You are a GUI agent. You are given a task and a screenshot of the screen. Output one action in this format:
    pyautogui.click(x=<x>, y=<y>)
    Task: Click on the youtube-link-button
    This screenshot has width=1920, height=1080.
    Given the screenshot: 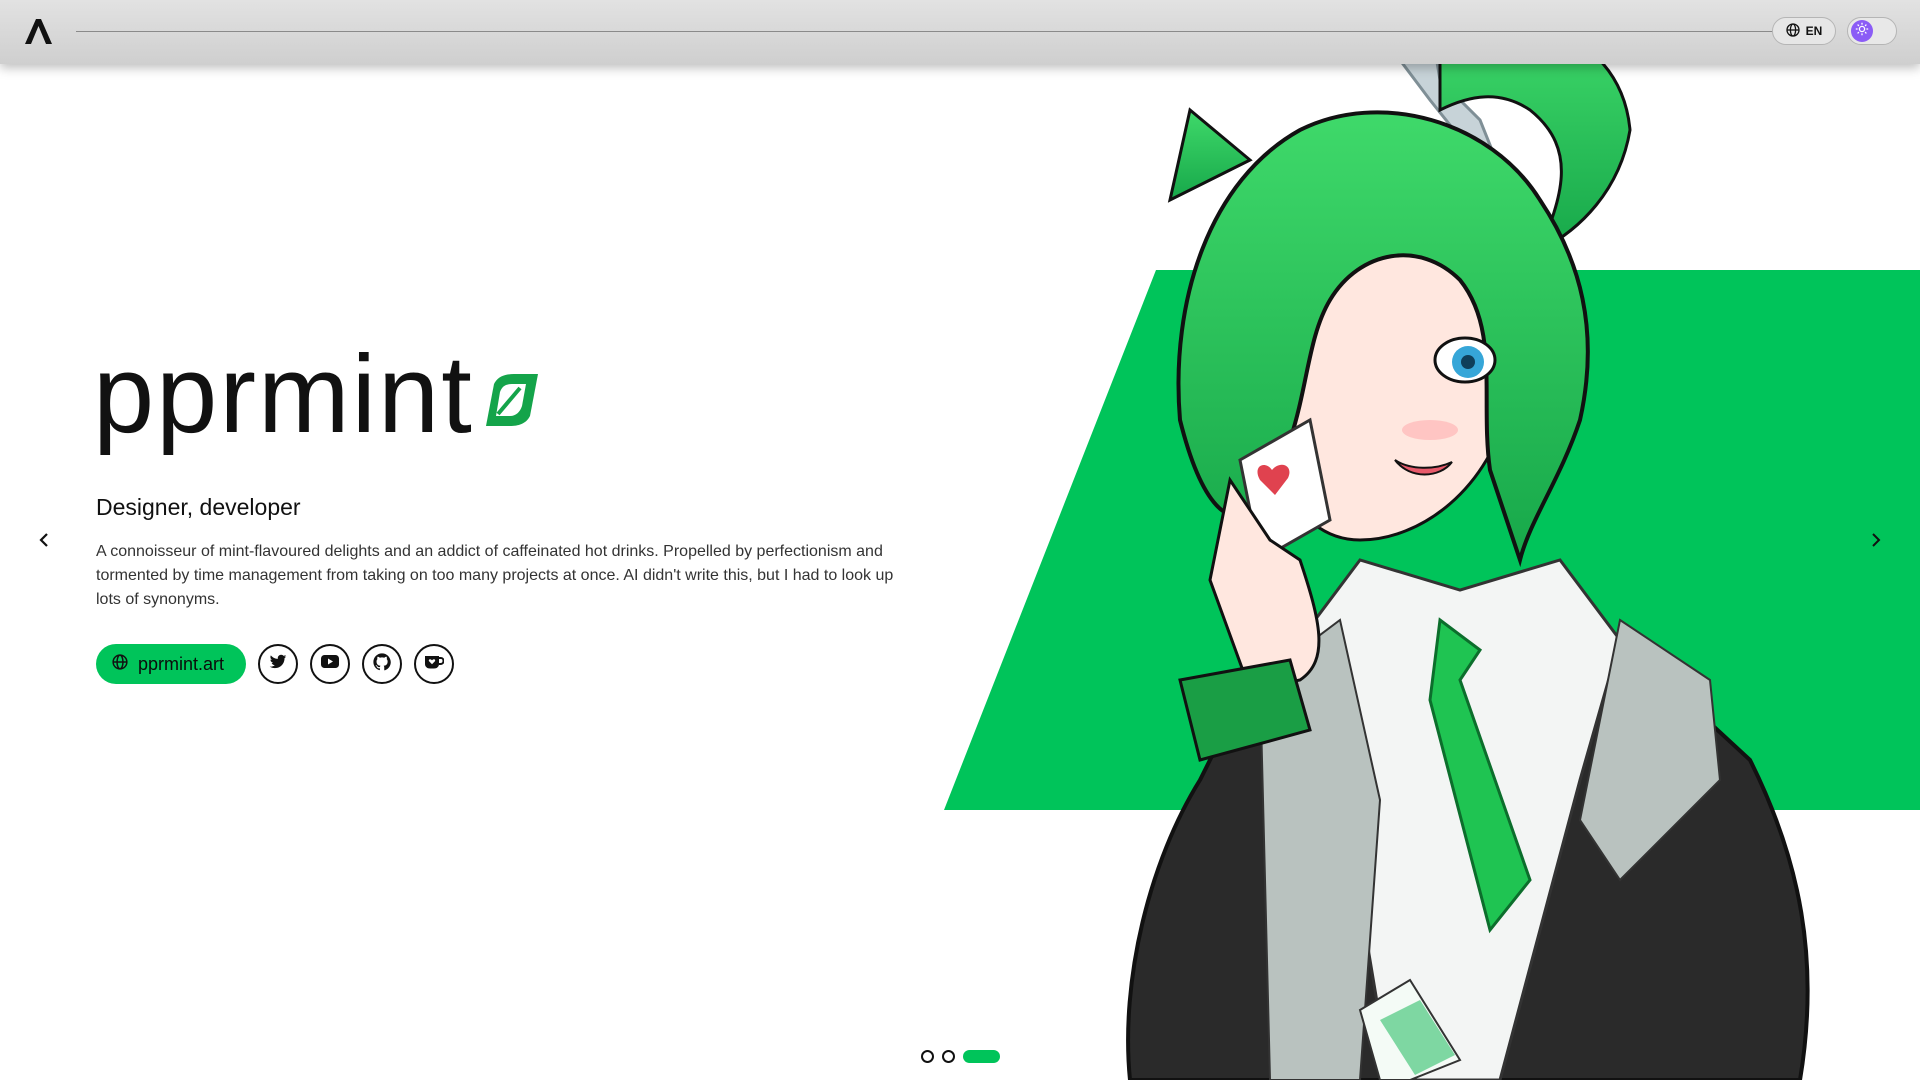 What is the action you would take?
    pyautogui.click(x=330, y=664)
    